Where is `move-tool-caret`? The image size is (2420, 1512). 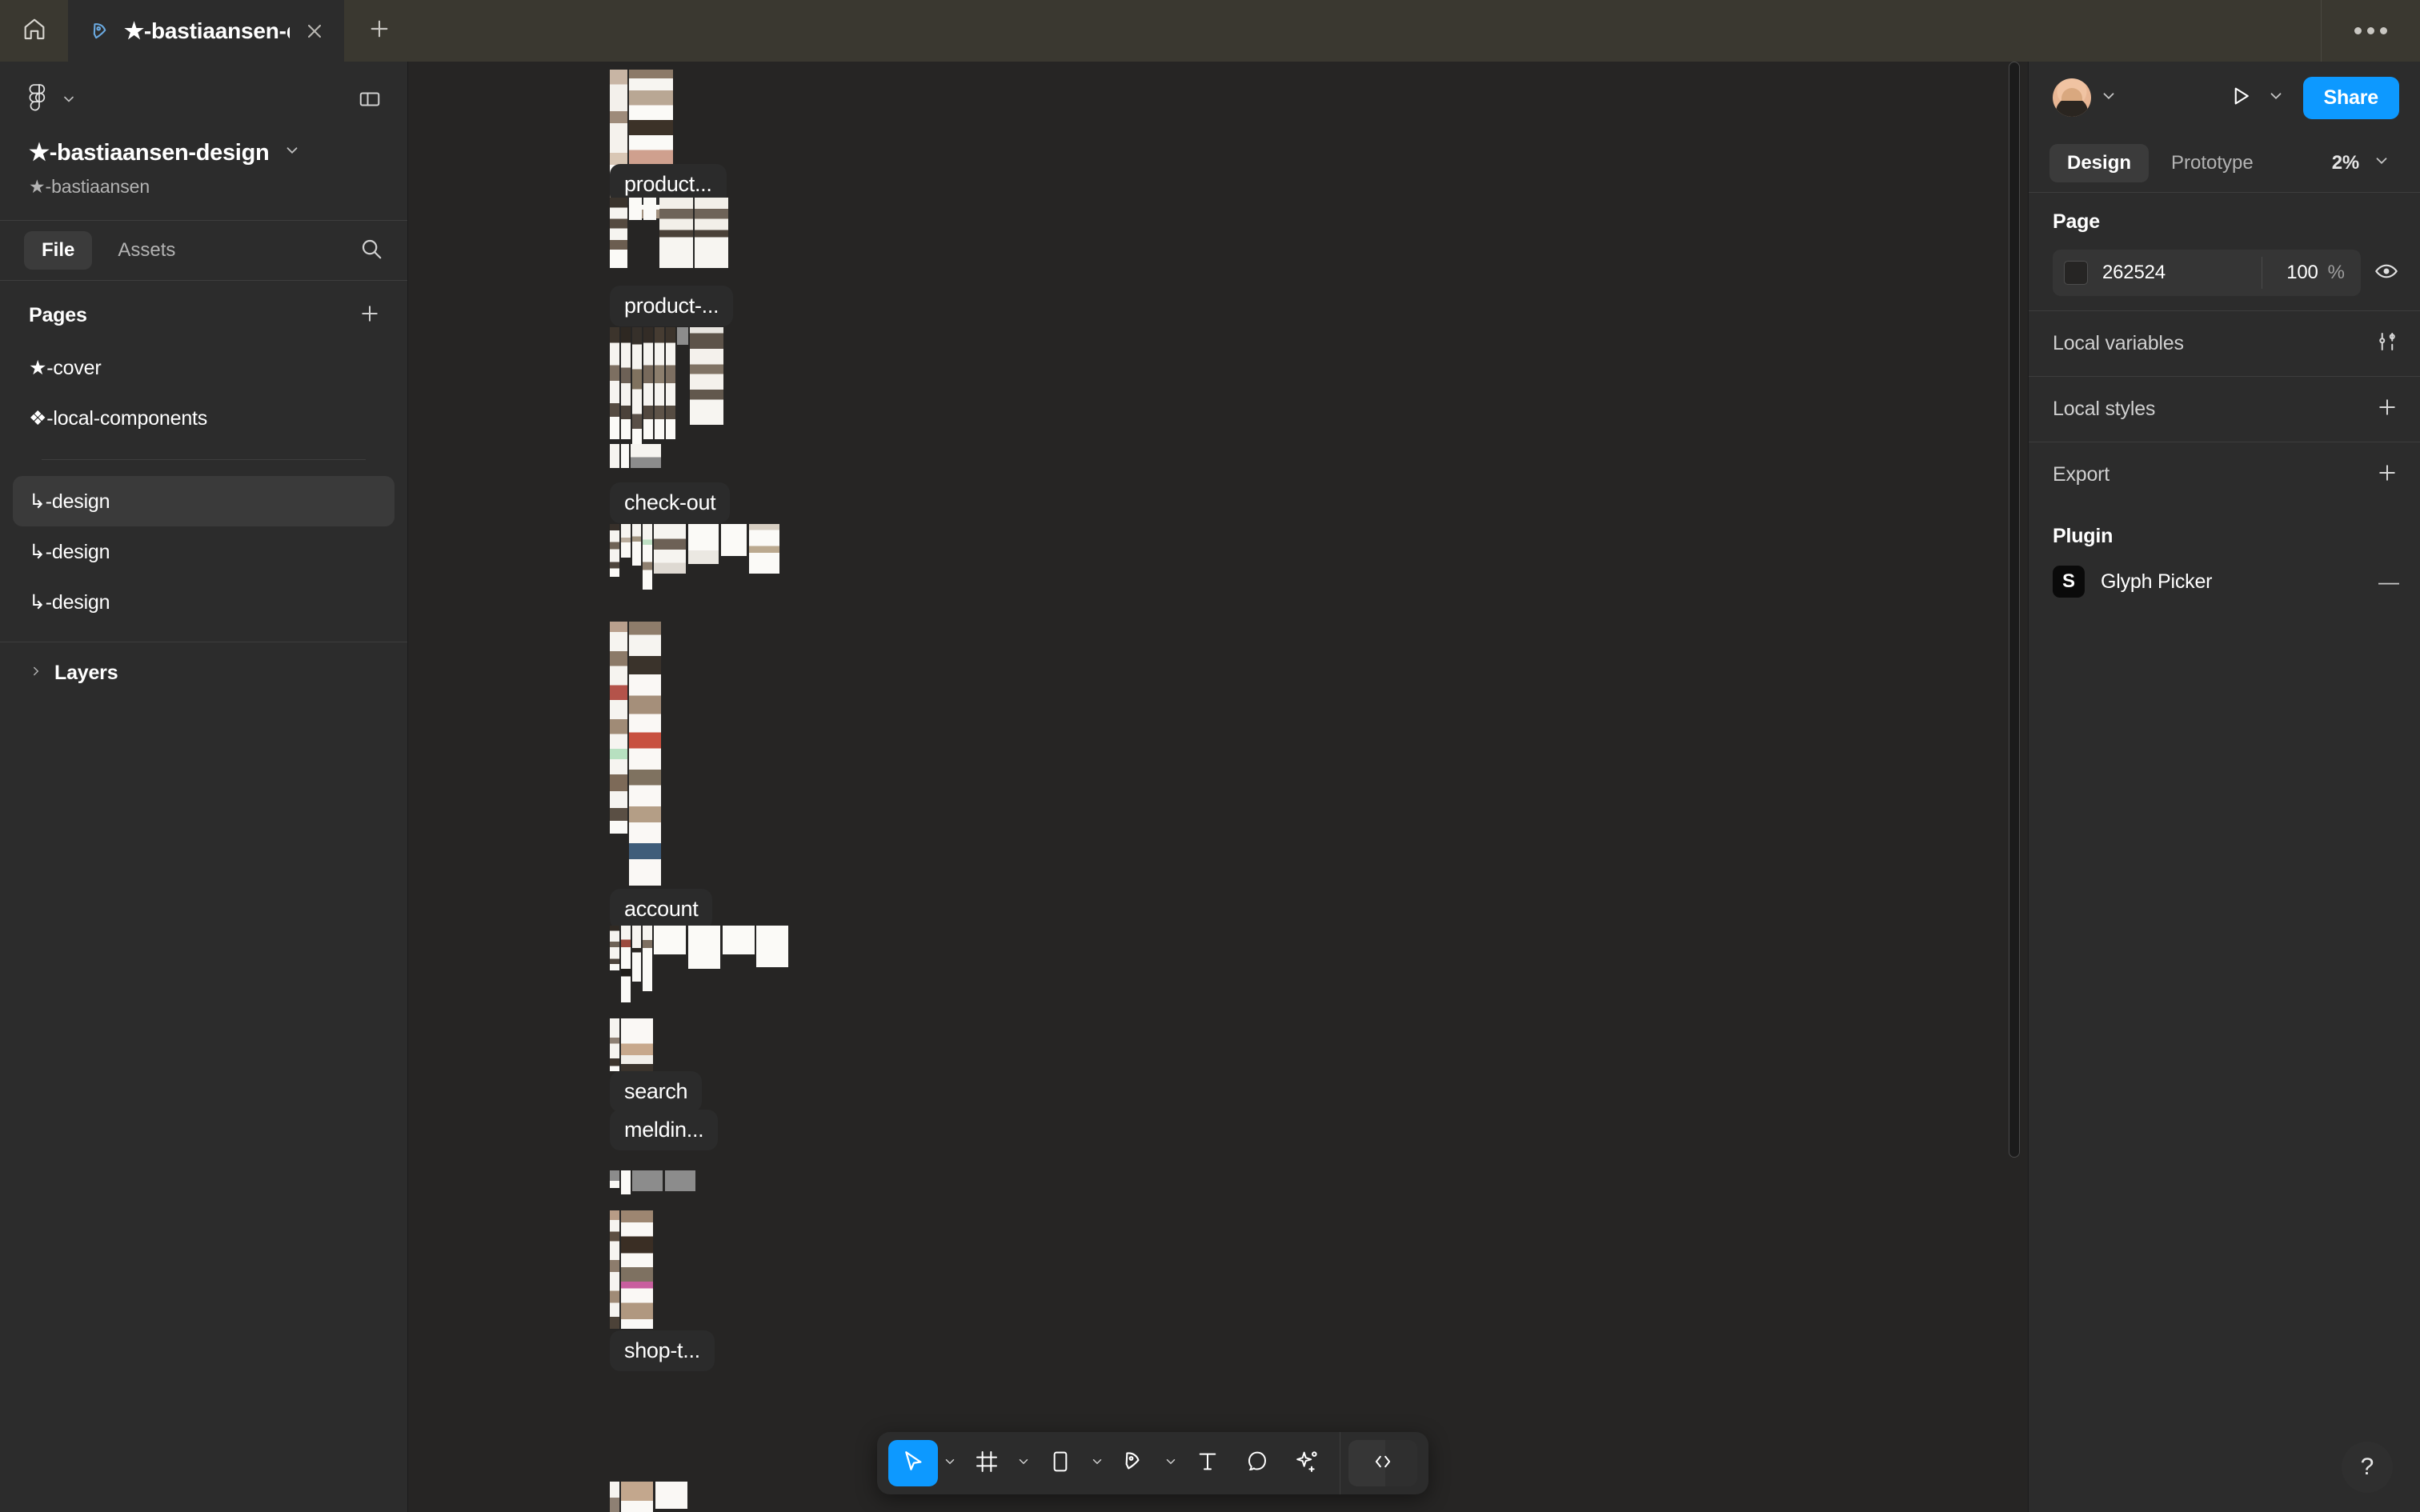
move-tool-caret is located at coordinates (950, 1463).